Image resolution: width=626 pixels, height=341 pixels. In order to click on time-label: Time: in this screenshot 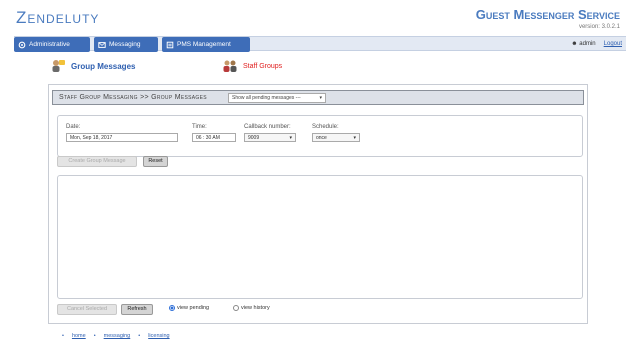, I will do `click(199, 127)`.